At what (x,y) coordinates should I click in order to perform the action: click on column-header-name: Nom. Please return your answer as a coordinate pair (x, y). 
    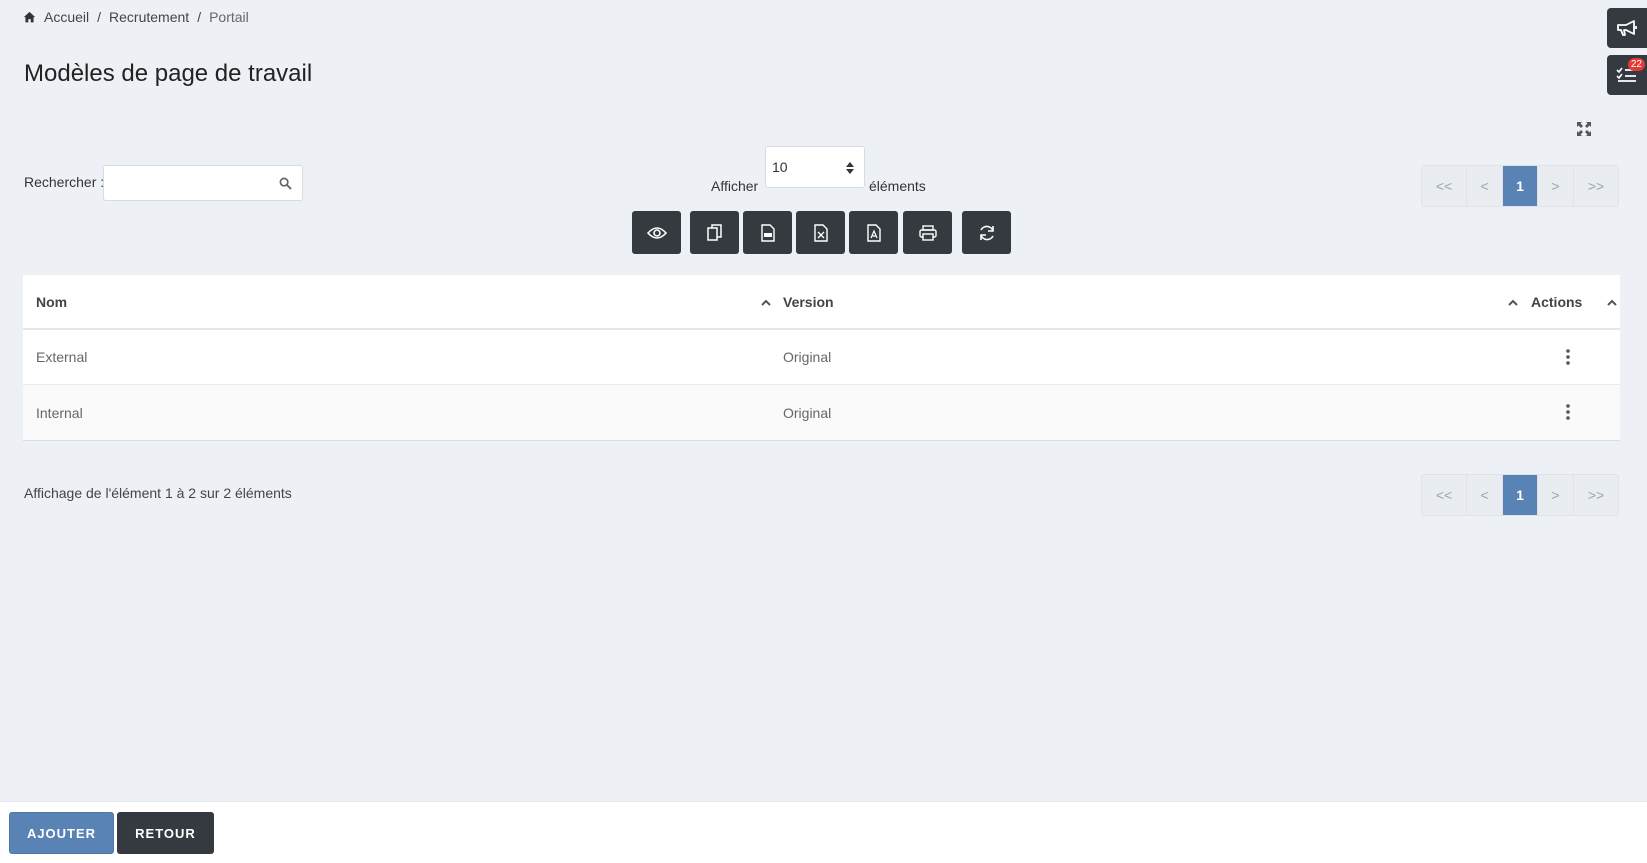
    Looking at the image, I should click on (51, 302).